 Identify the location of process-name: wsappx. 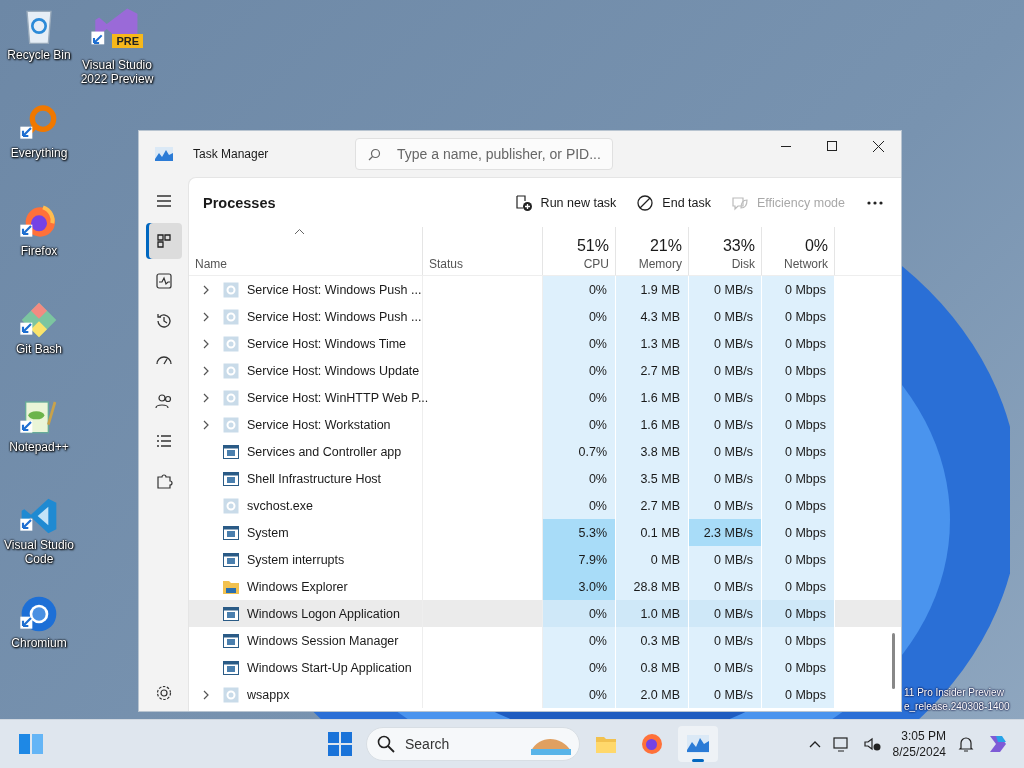
(268, 694).